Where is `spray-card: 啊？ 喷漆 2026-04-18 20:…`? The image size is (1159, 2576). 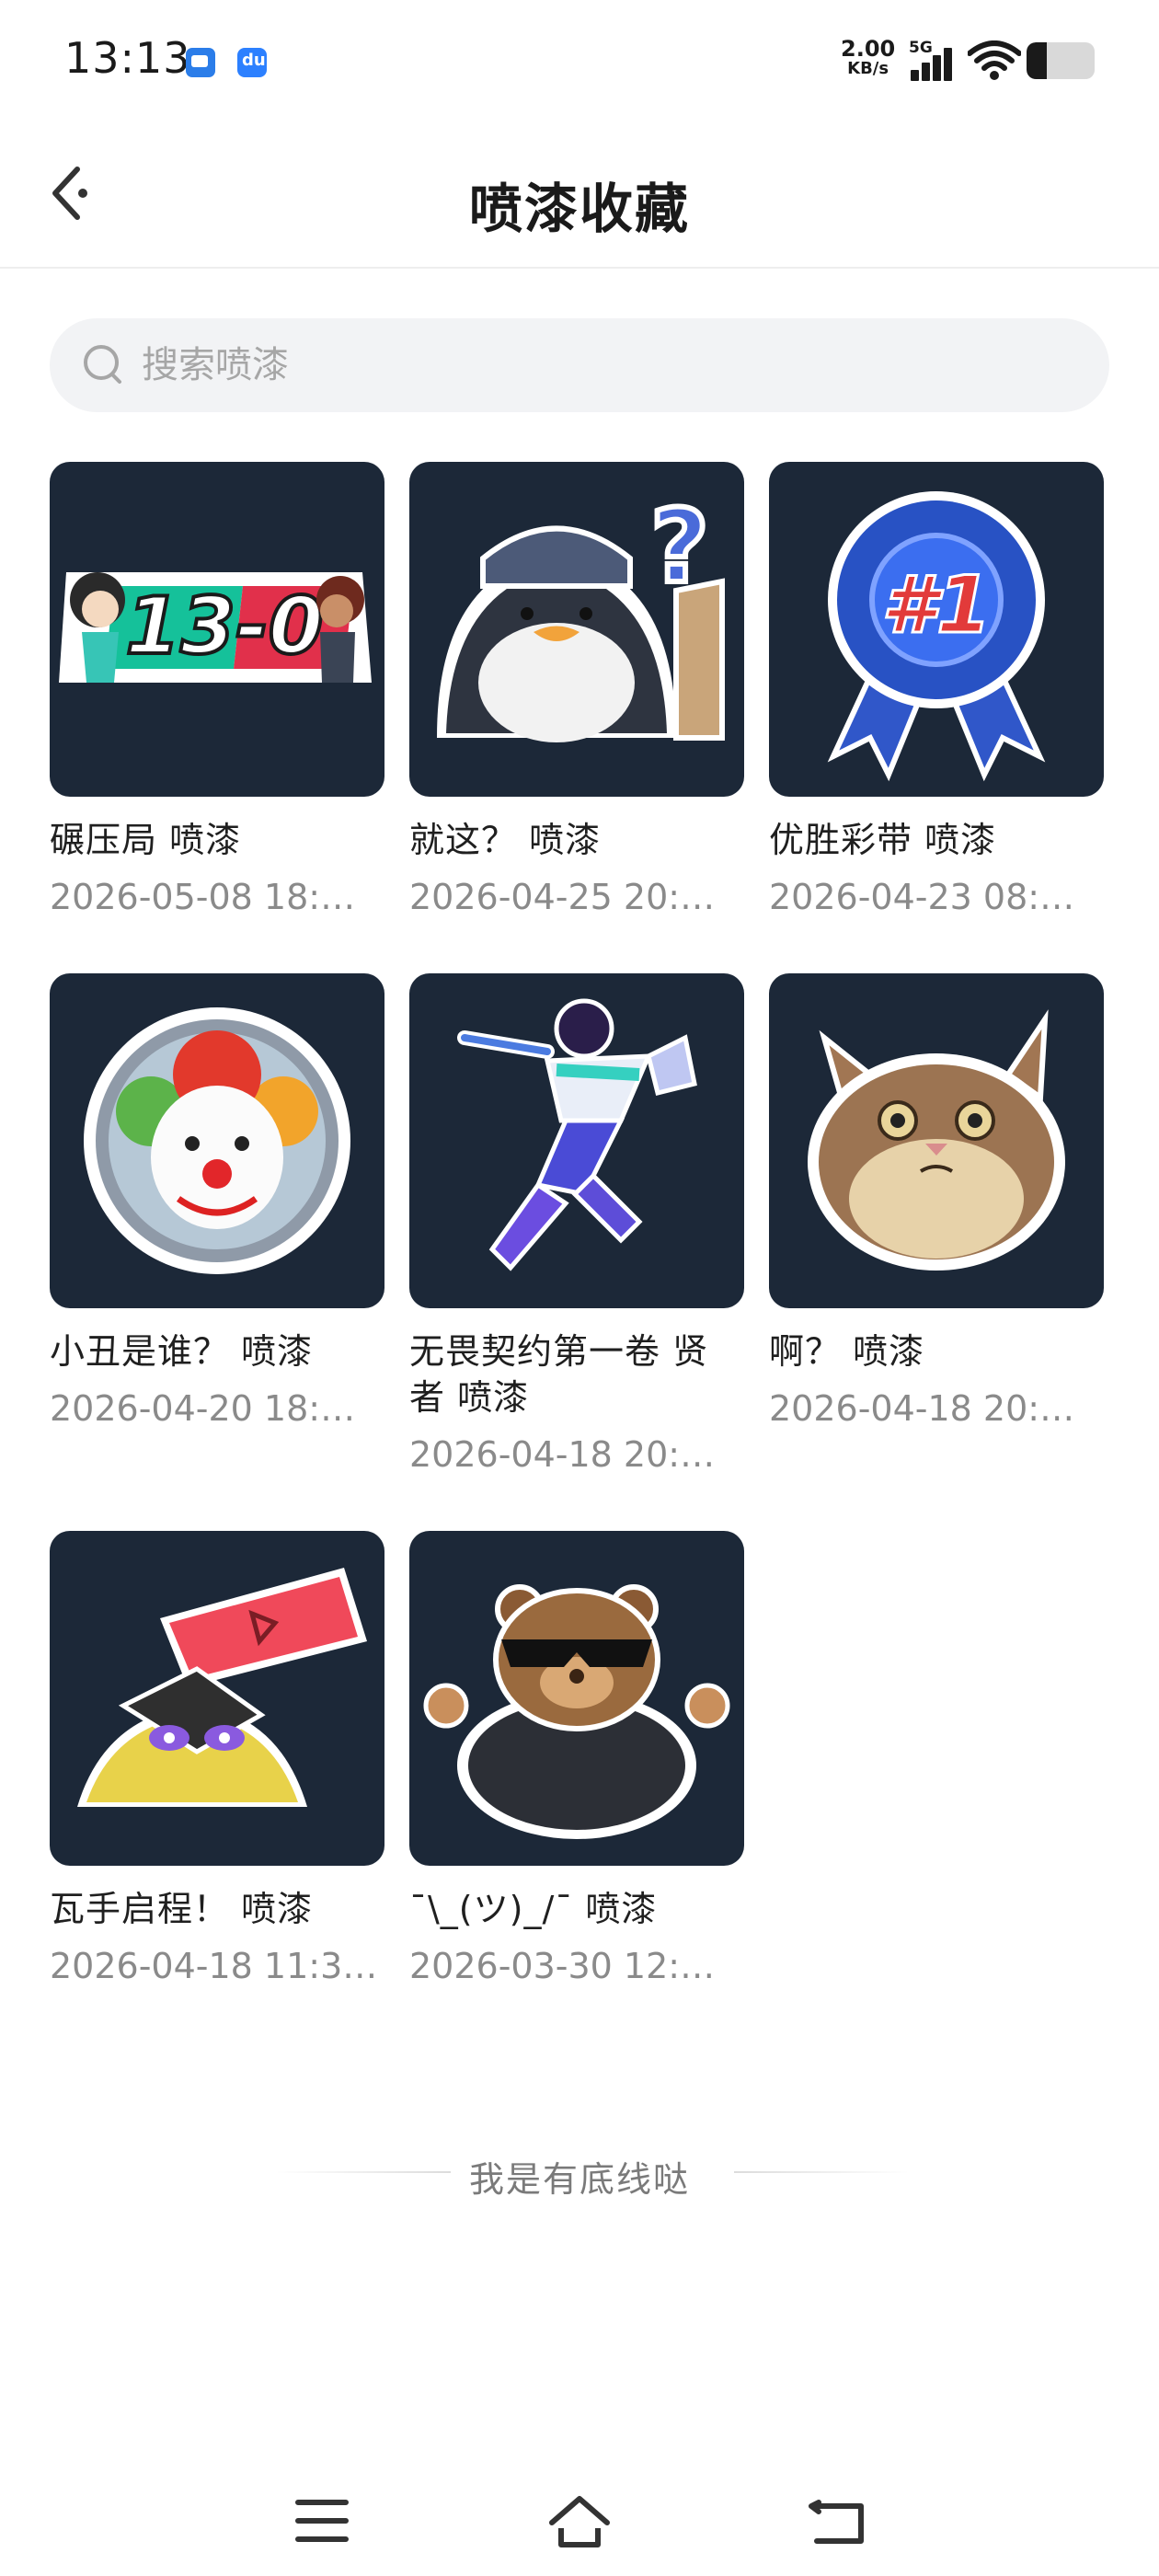
spray-card: 啊？ 喷漆 2026-04-18 20:… is located at coordinates (936, 1202).